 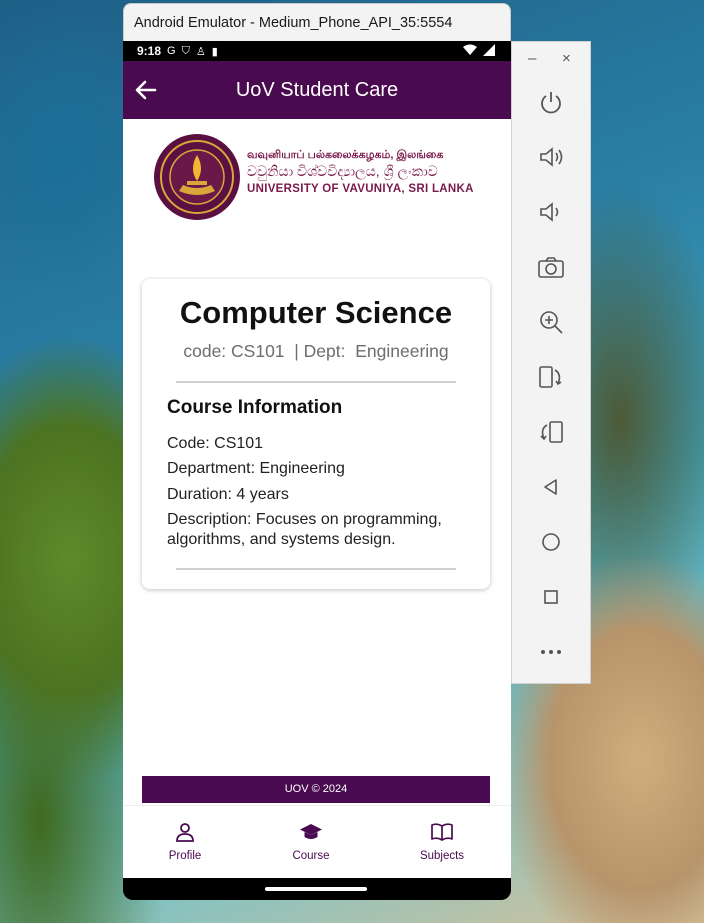 What do you see at coordinates (185, 832) in the screenshot?
I see `person-icon` at bounding box center [185, 832].